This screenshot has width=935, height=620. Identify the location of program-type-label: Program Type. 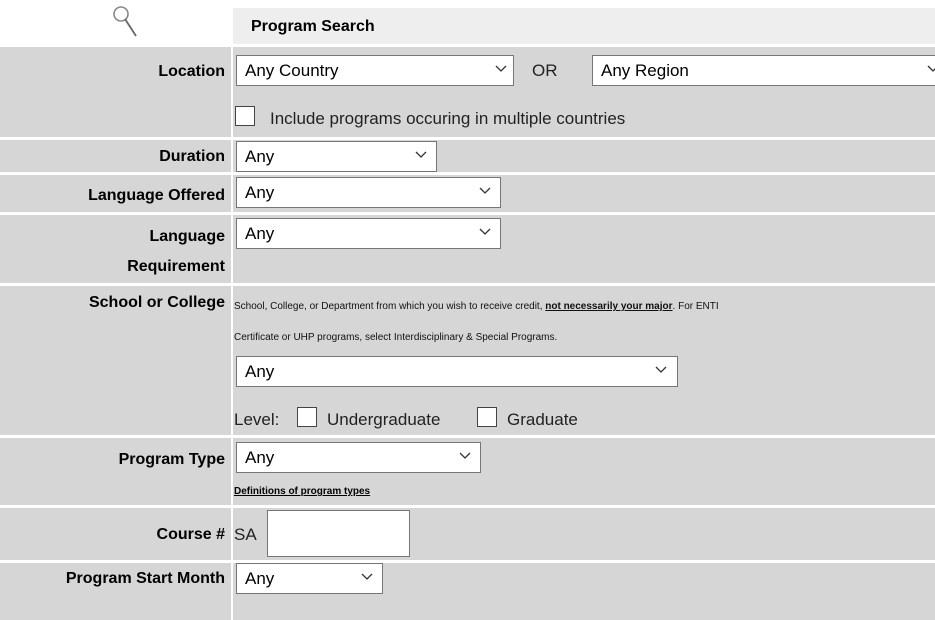
(171, 459).